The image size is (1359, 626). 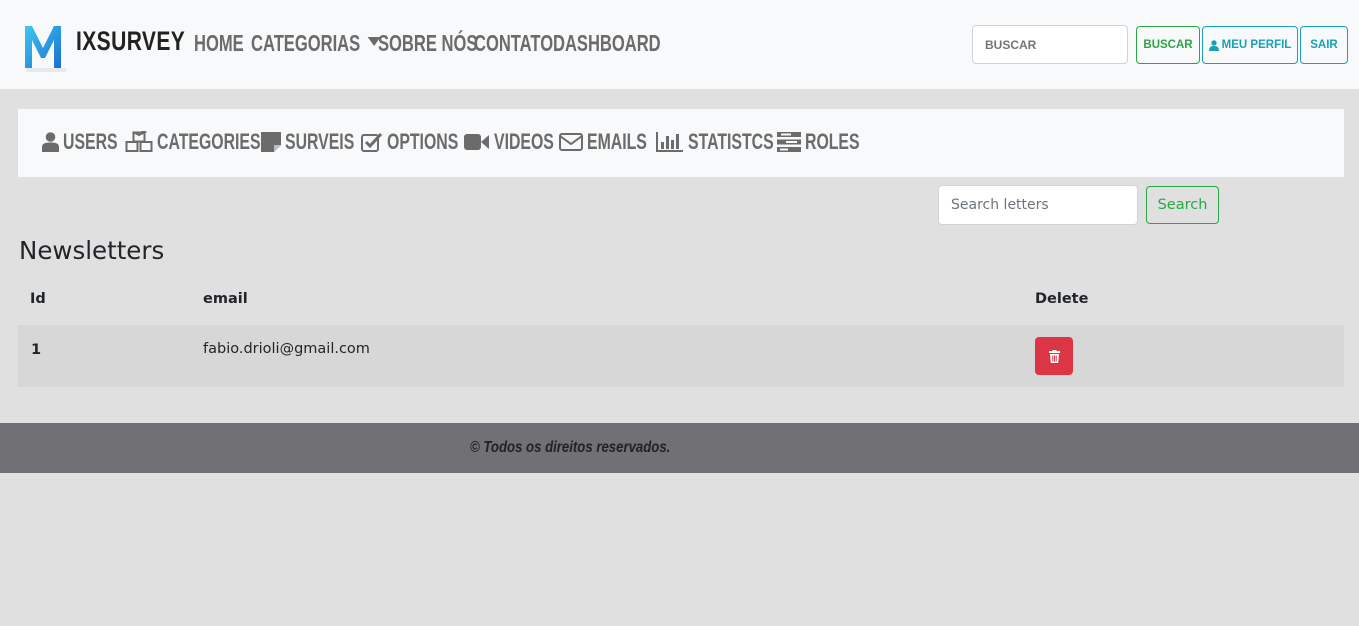 What do you see at coordinates (1256, 45) in the screenshot?
I see `profile-label: MEU PERFIL` at bounding box center [1256, 45].